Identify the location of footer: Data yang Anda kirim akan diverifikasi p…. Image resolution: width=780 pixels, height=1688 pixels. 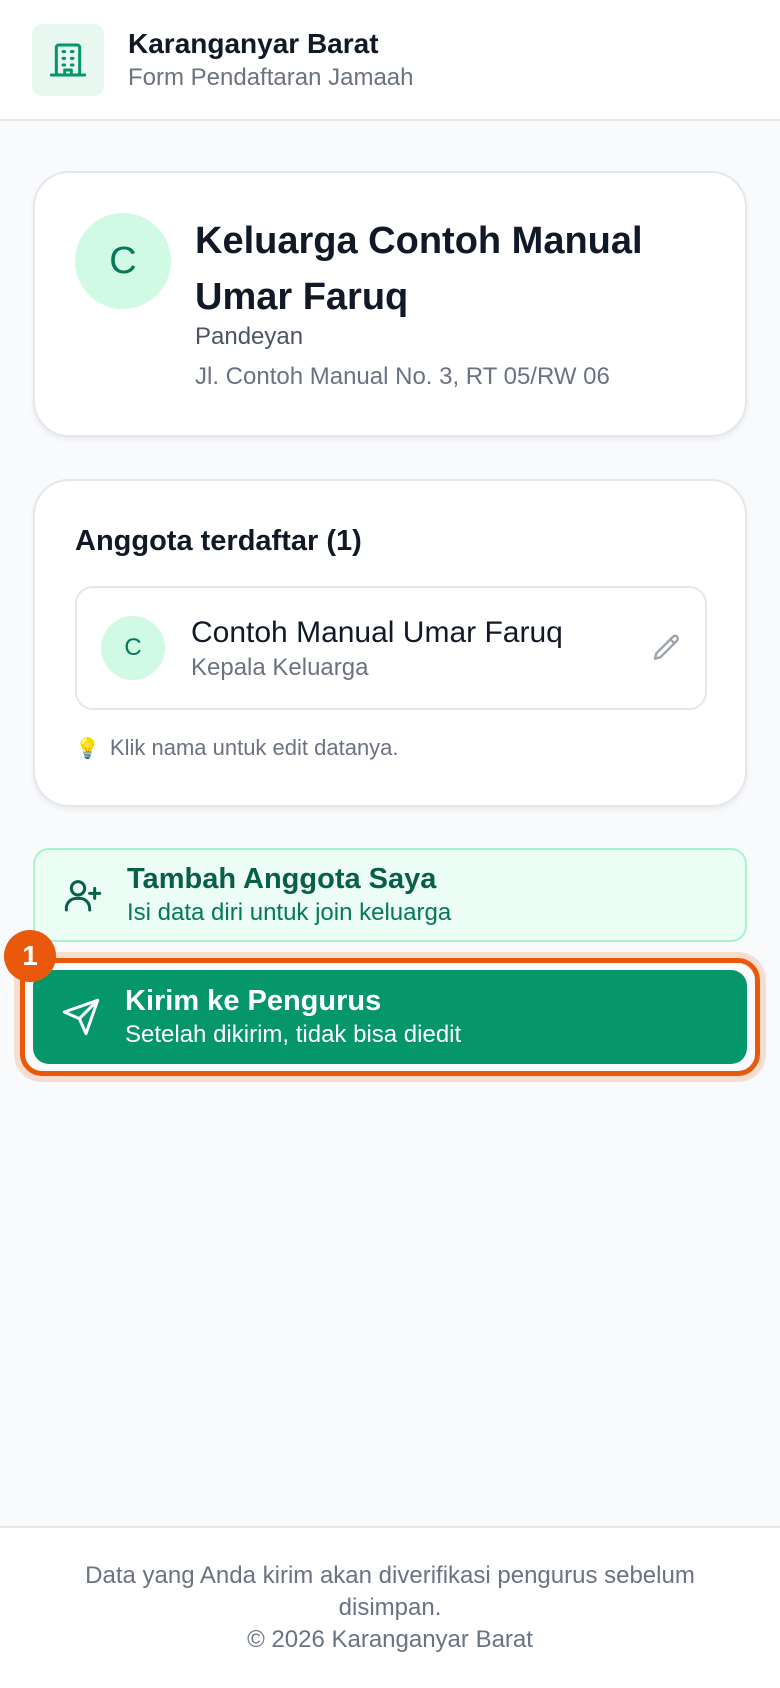
(390, 1607).